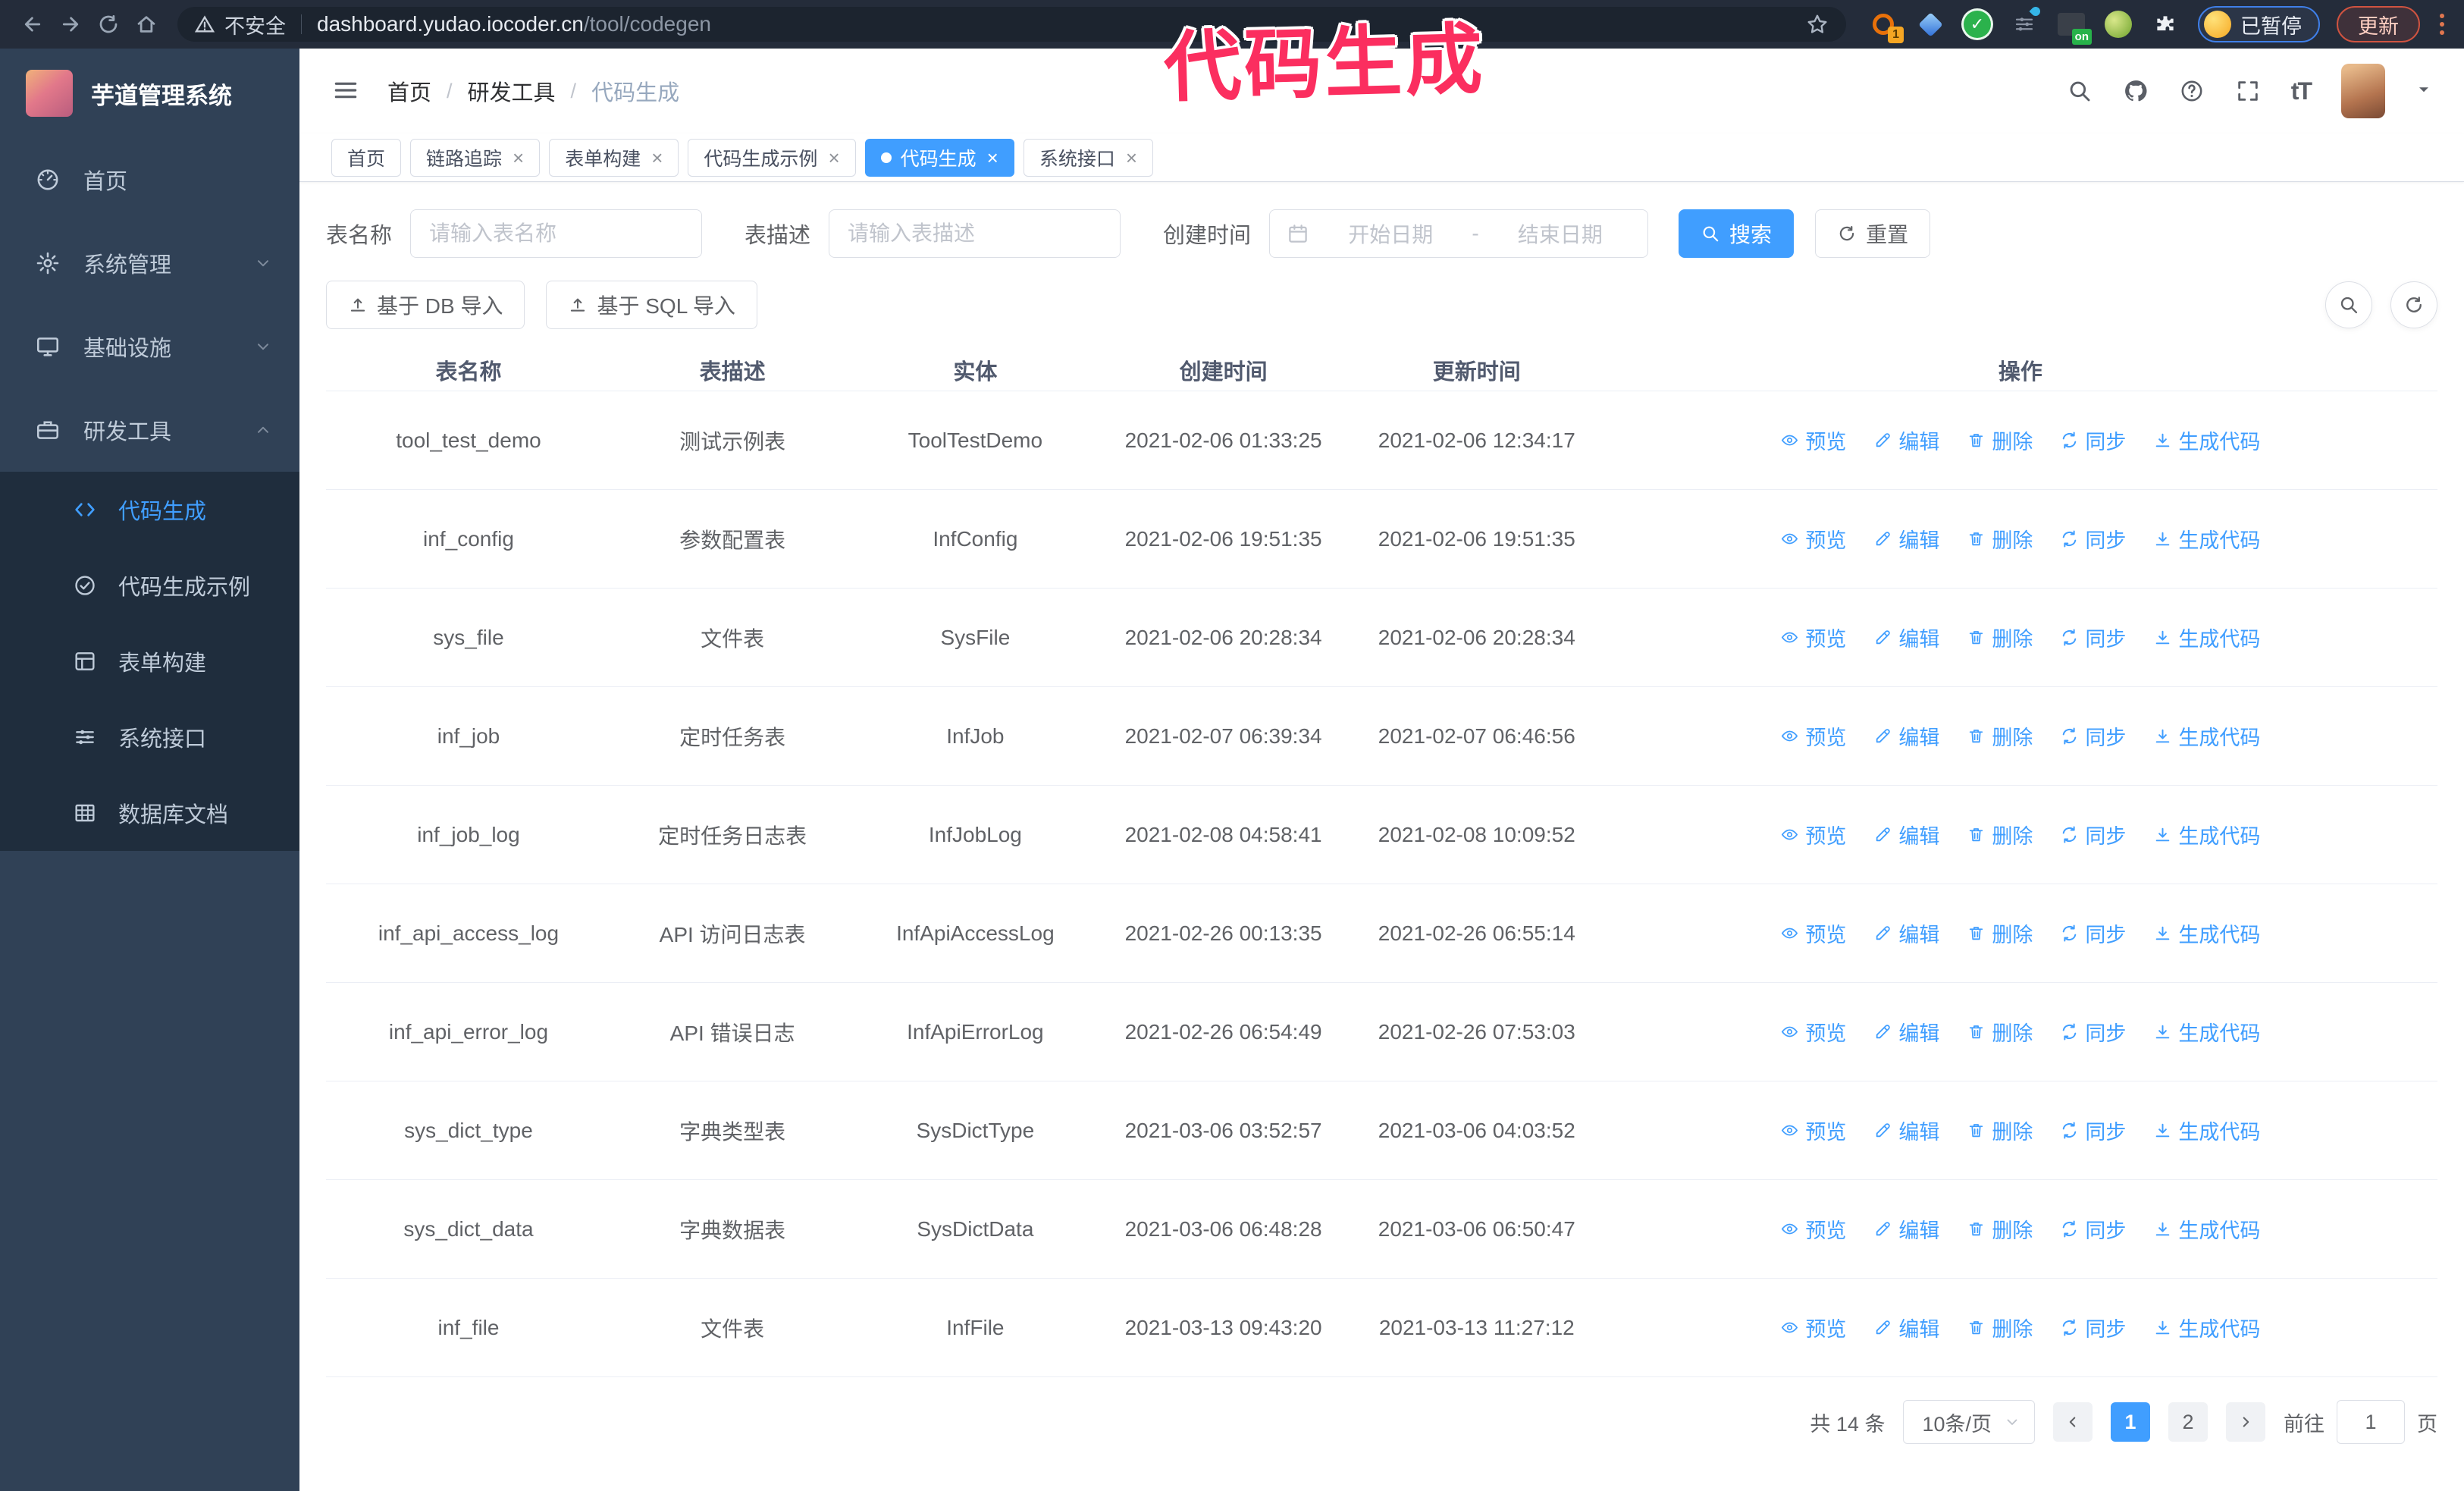  Describe the element at coordinates (150, 179) in the screenshot. I see `sidebar-item-home: 首页` at that location.